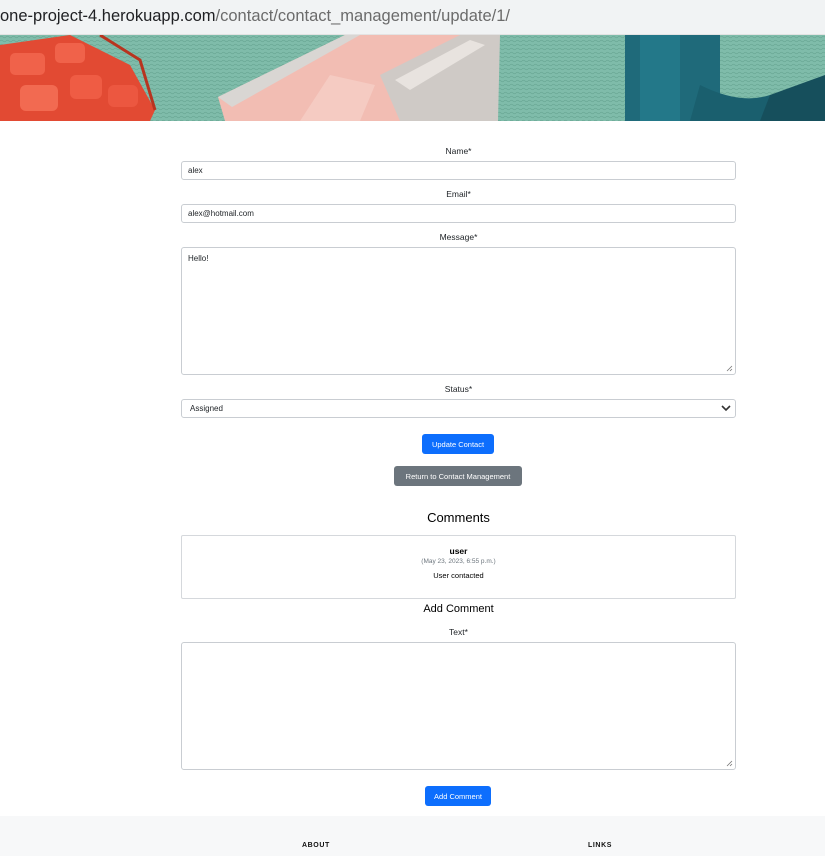 The height and width of the screenshot is (856, 825). Describe the element at coordinates (458, 575) in the screenshot. I see `comment-text: User contacted` at that location.